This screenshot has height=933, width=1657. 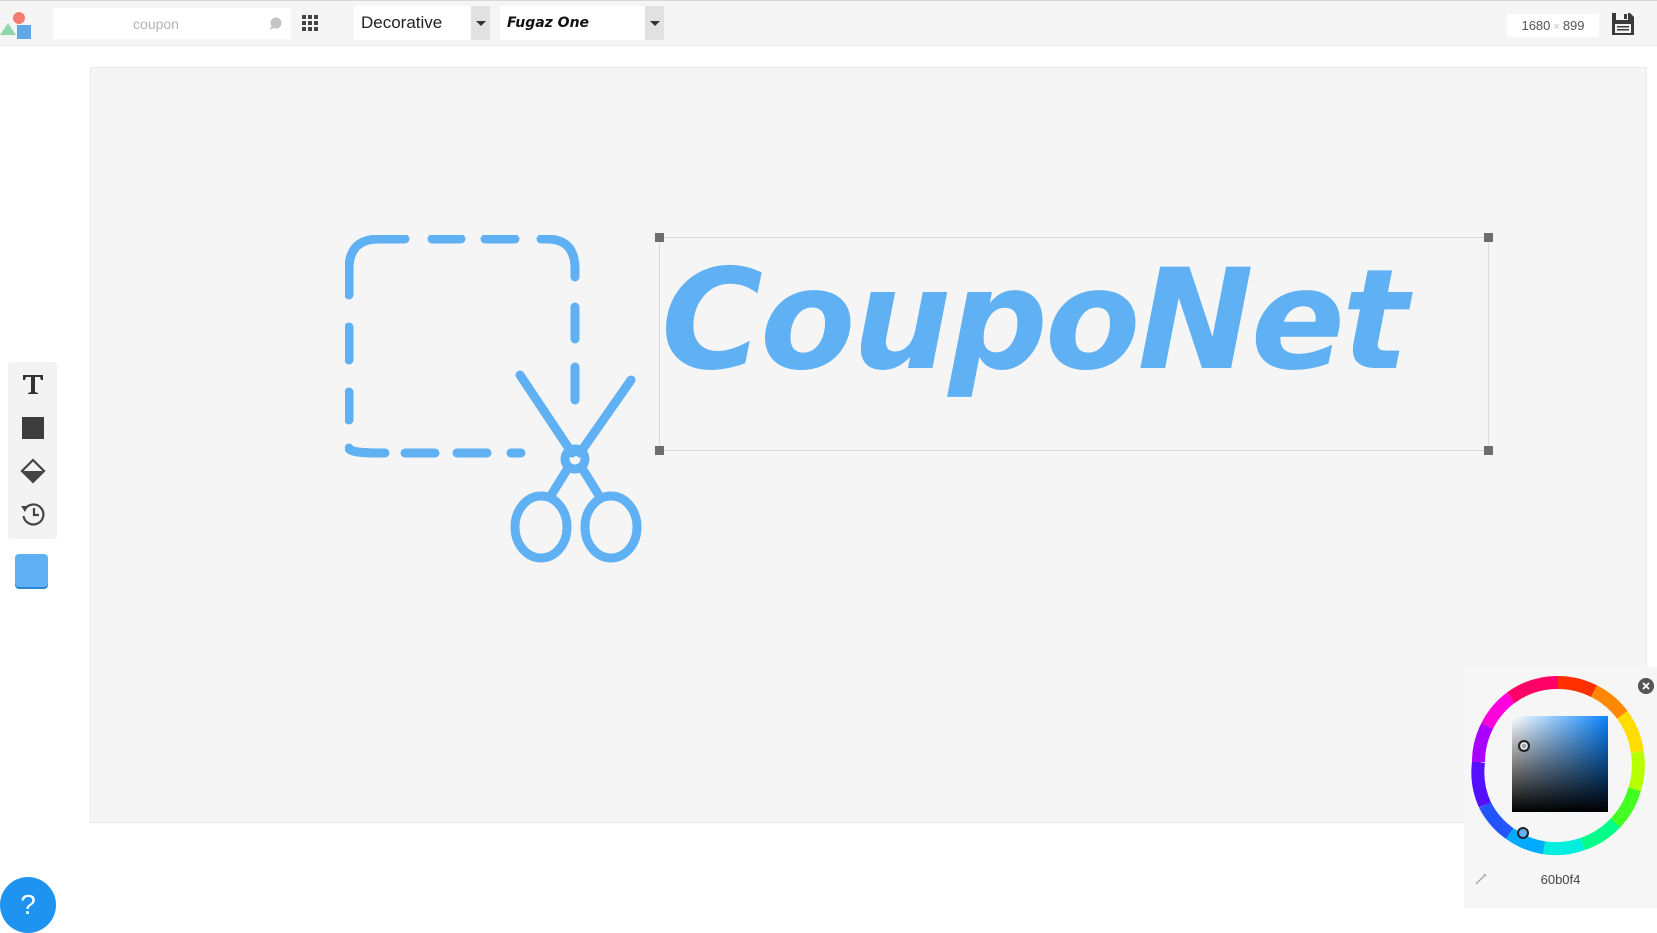 I want to click on grid-icon, so click(x=310, y=23).